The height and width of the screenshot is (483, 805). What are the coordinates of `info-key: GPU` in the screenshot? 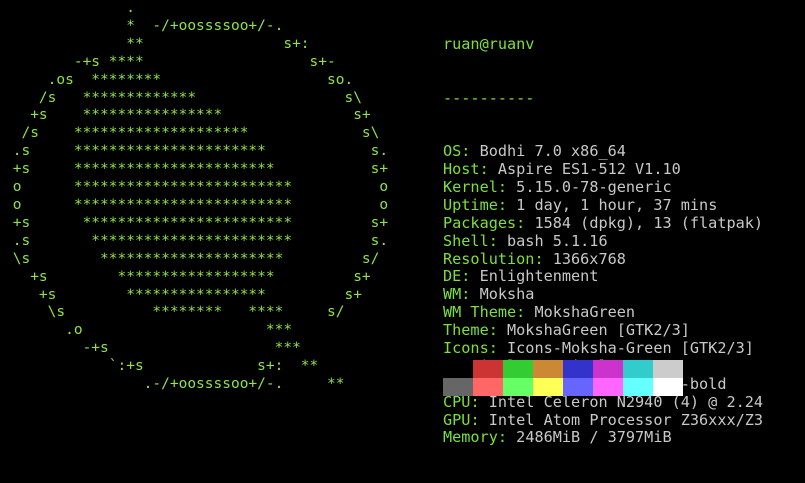 It's located at (457, 419).